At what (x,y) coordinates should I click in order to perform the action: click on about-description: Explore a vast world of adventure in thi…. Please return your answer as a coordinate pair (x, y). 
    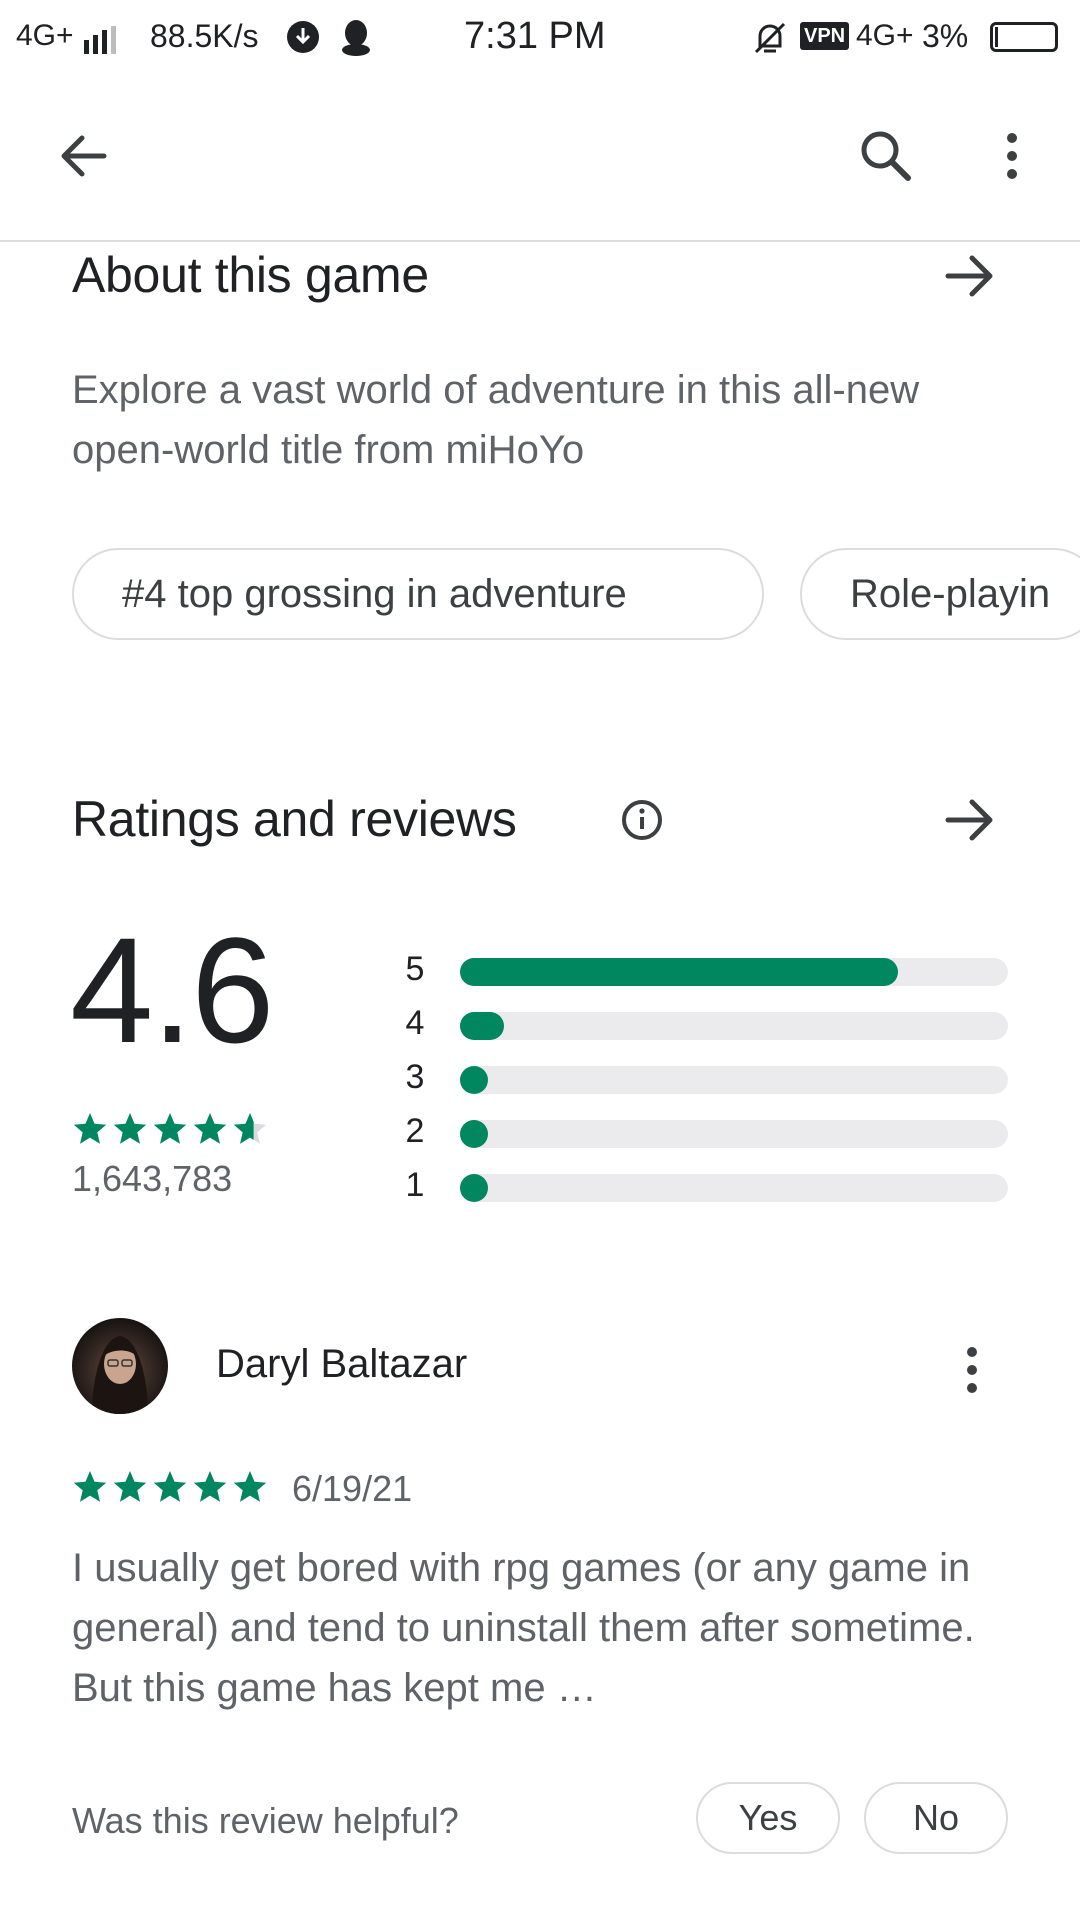
    Looking at the image, I should click on (496, 420).